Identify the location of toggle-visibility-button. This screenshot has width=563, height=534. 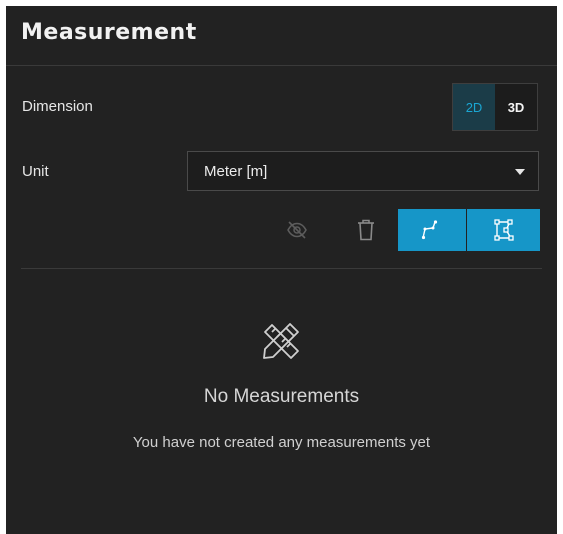
(297, 230).